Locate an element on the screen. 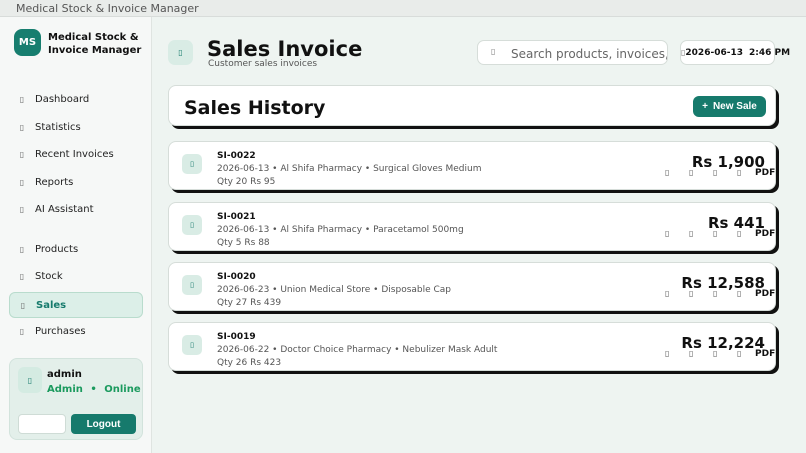 Image resolution: width=806 pixels, height=453 pixels. sidebar-item-products: ▯ Products is located at coordinates (76, 249).